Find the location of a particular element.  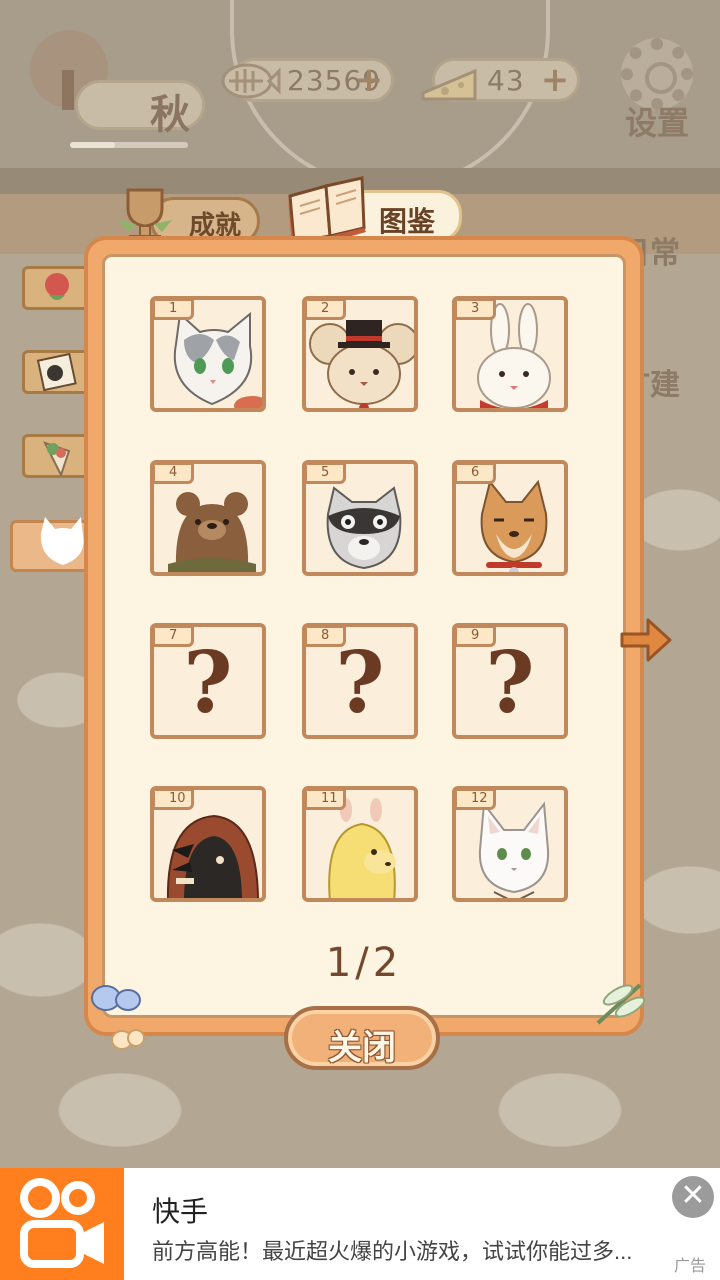

cheese-icon is located at coordinates (449, 84).